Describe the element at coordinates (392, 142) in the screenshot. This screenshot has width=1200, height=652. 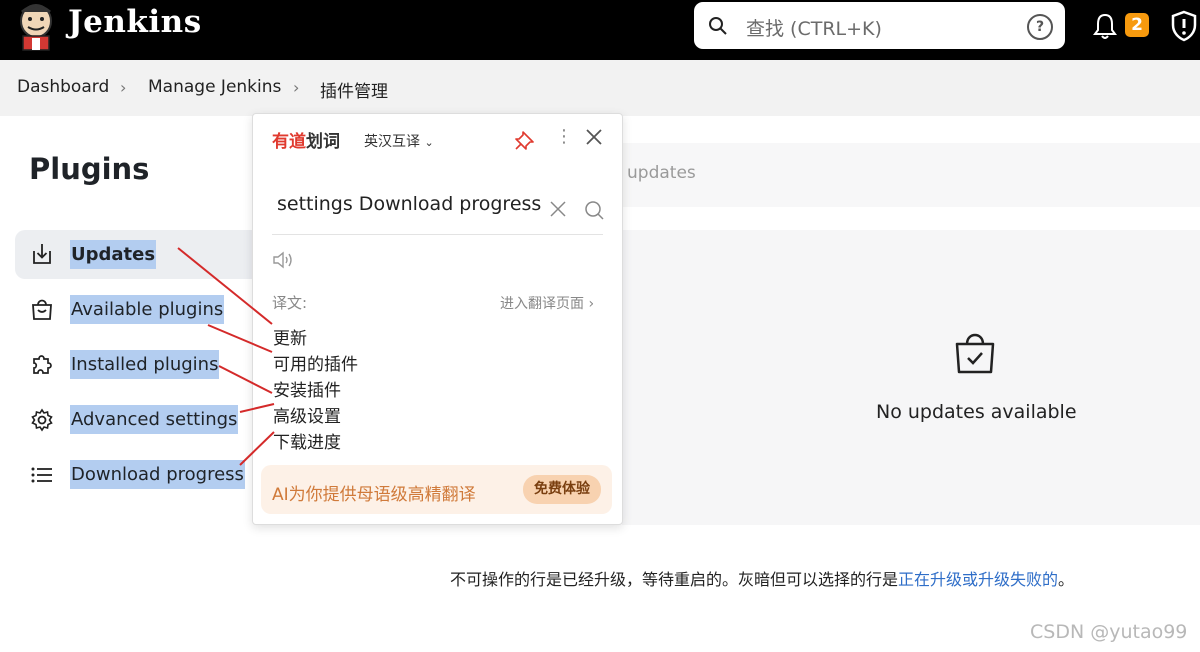
I see `translator-mode-label: 英汉互译` at that location.